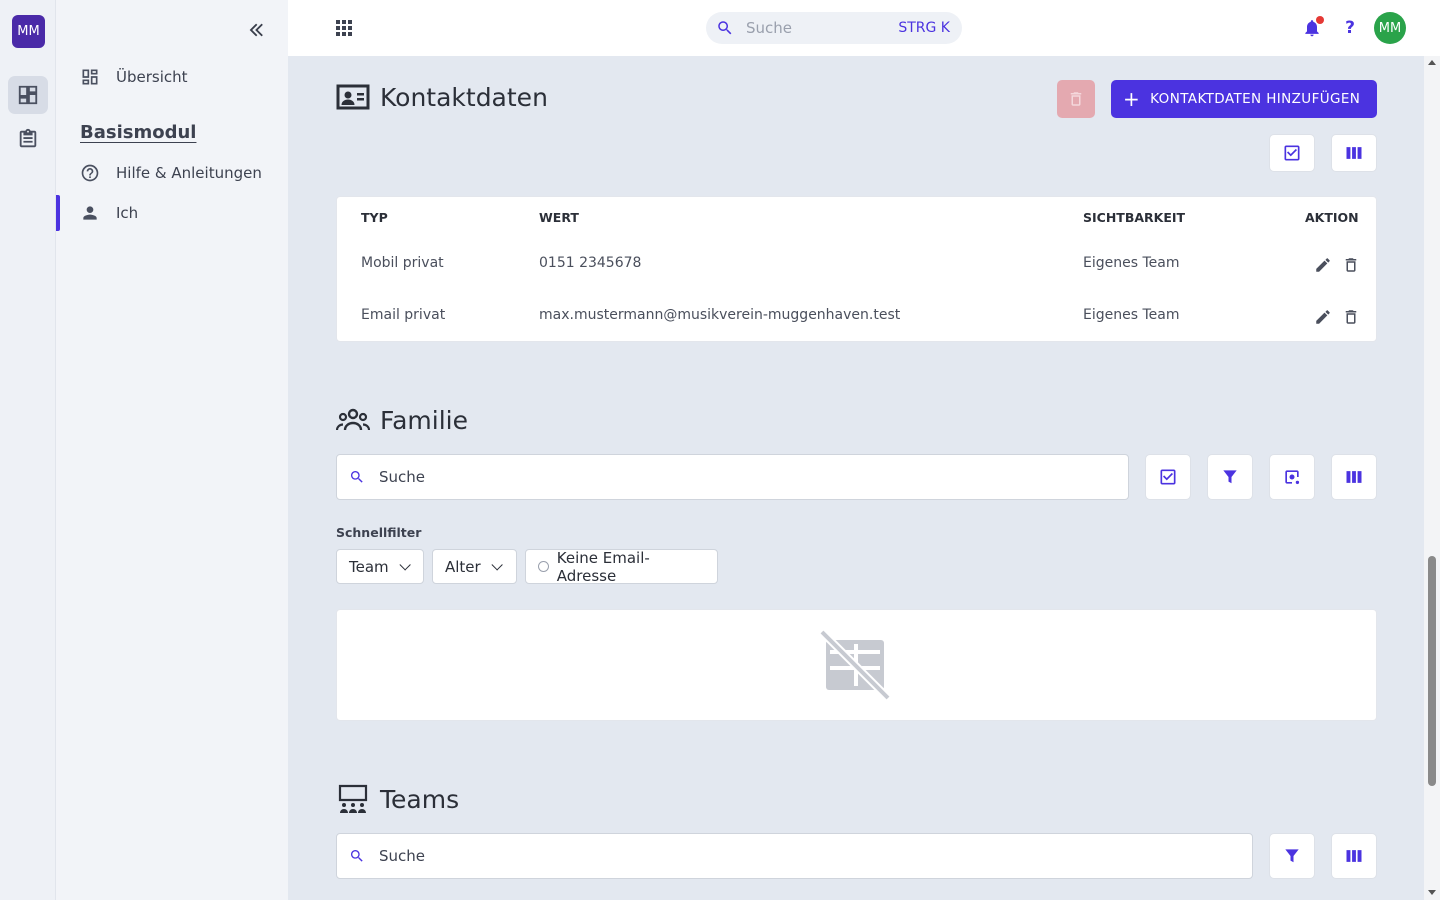 Image resolution: width=1440 pixels, height=900 pixels. I want to click on section-title: Familie, so click(424, 420).